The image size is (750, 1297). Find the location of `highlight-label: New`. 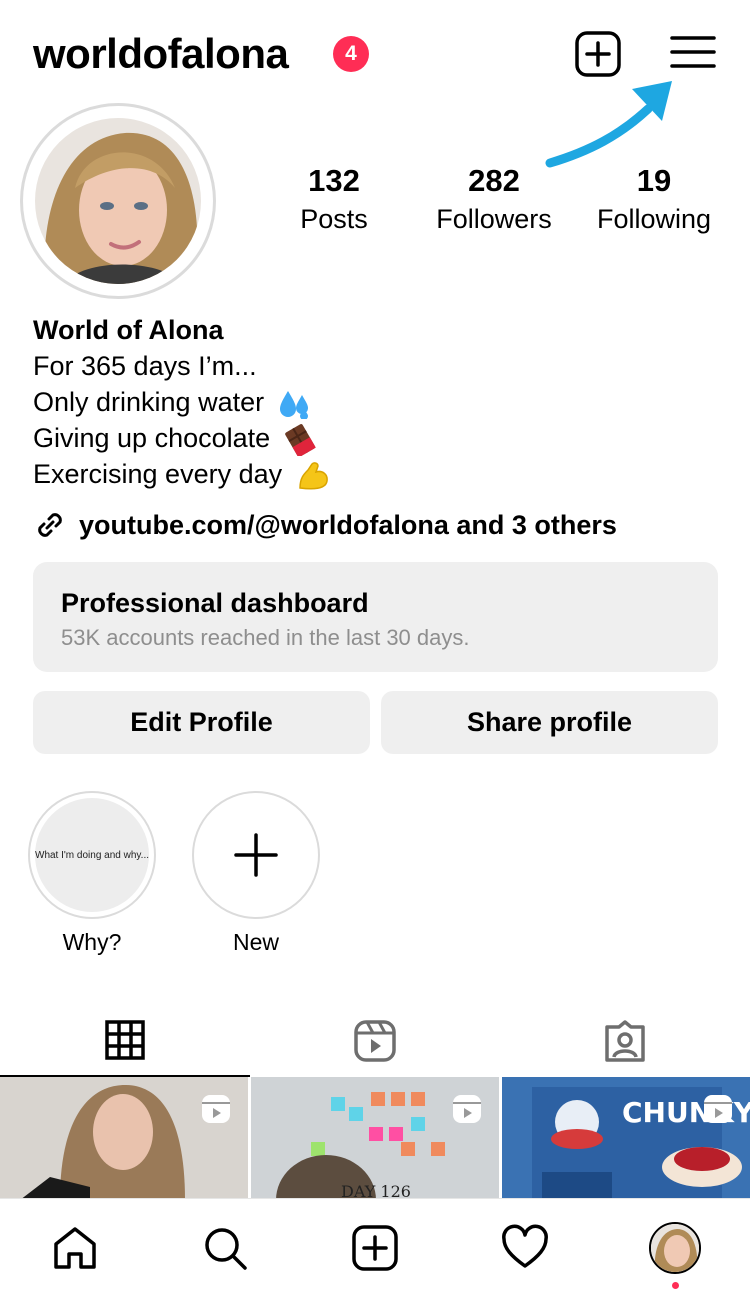

highlight-label: New is located at coordinates (255, 942).